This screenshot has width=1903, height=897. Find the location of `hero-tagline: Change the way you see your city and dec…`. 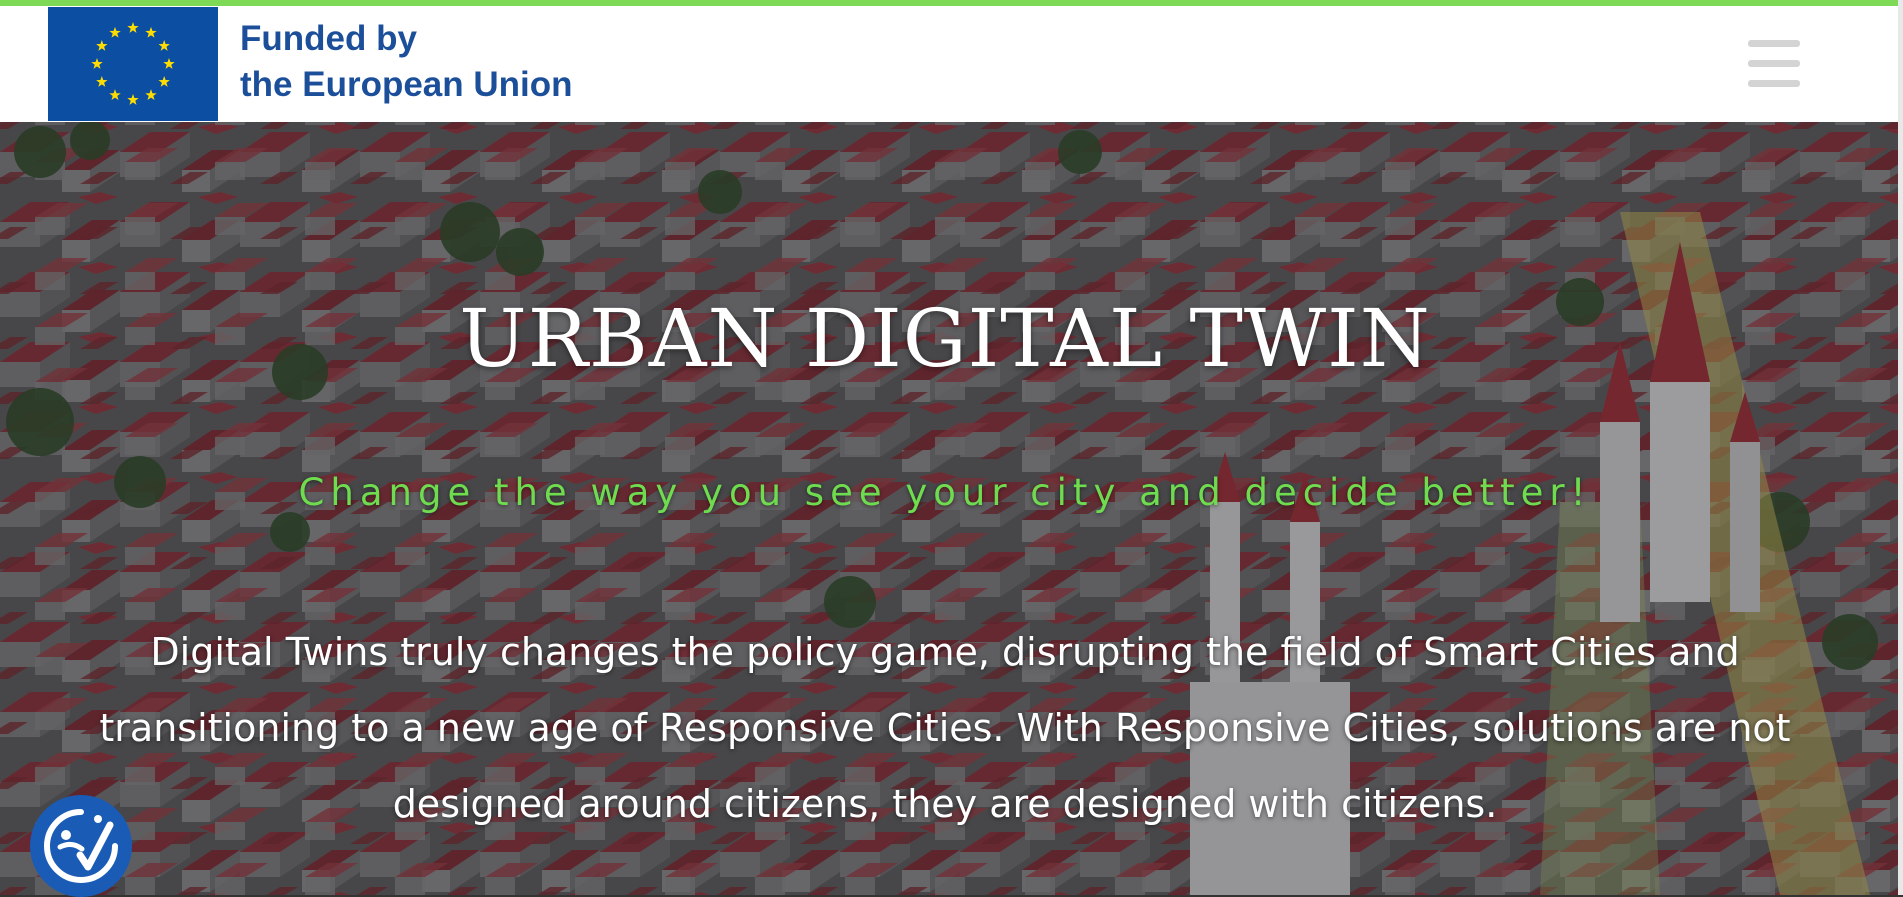

hero-tagline: Change the way you see your city and dec… is located at coordinates (945, 492).